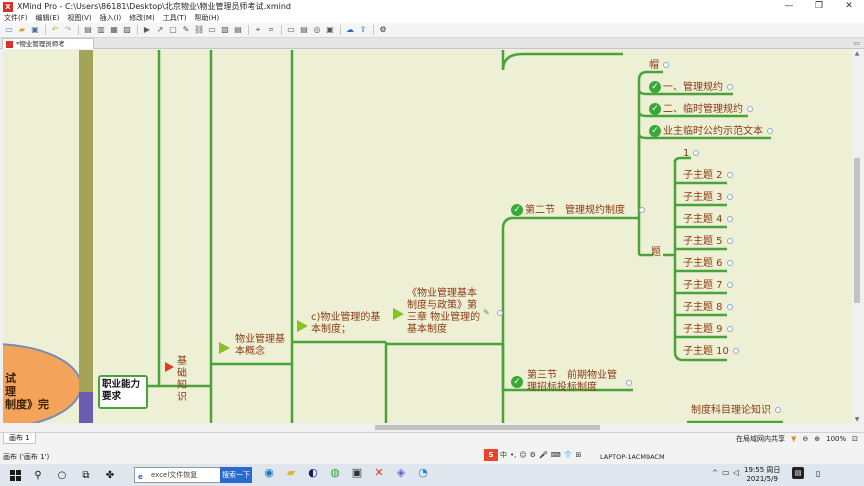 This screenshot has height=486, width=864. Describe the element at coordinates (533, 455) in the screenshot. I see `ime-settings-icon: ⚙` at that location.